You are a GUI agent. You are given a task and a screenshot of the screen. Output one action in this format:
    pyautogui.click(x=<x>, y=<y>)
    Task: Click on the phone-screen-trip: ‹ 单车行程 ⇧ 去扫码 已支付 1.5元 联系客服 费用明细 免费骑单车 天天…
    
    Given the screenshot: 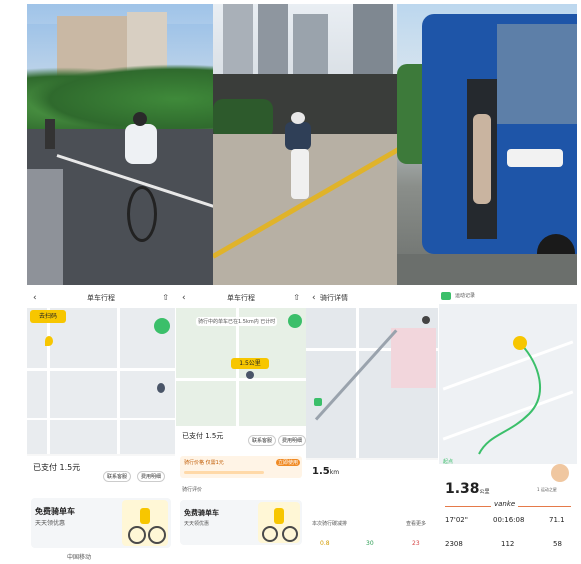 What is the action you would take?
    pyautogui.click(x=101, y=424)
    